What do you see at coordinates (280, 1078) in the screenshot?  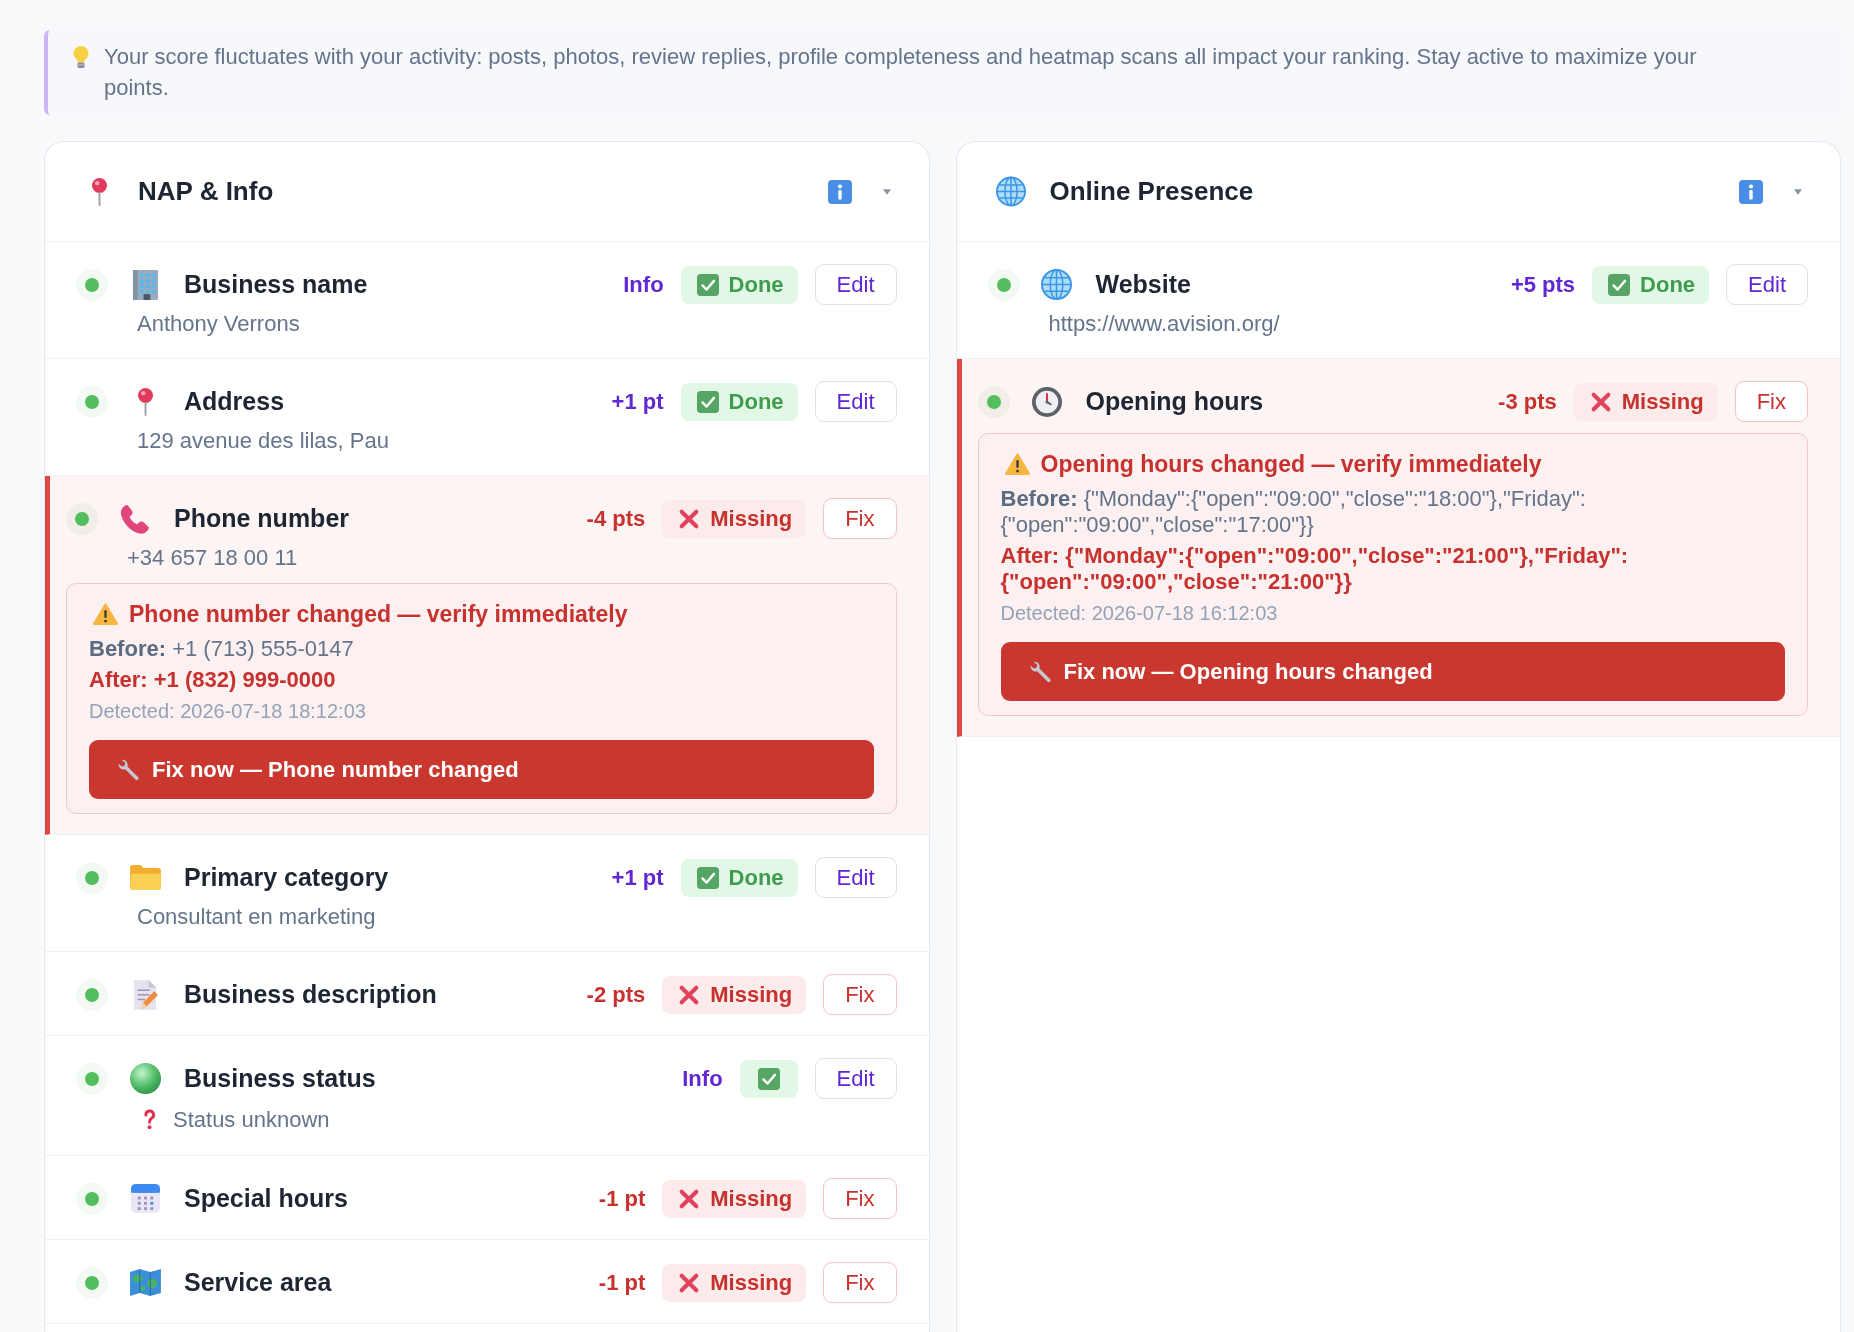 I see `item-label: Business status` at bounding box center [280, 1078].